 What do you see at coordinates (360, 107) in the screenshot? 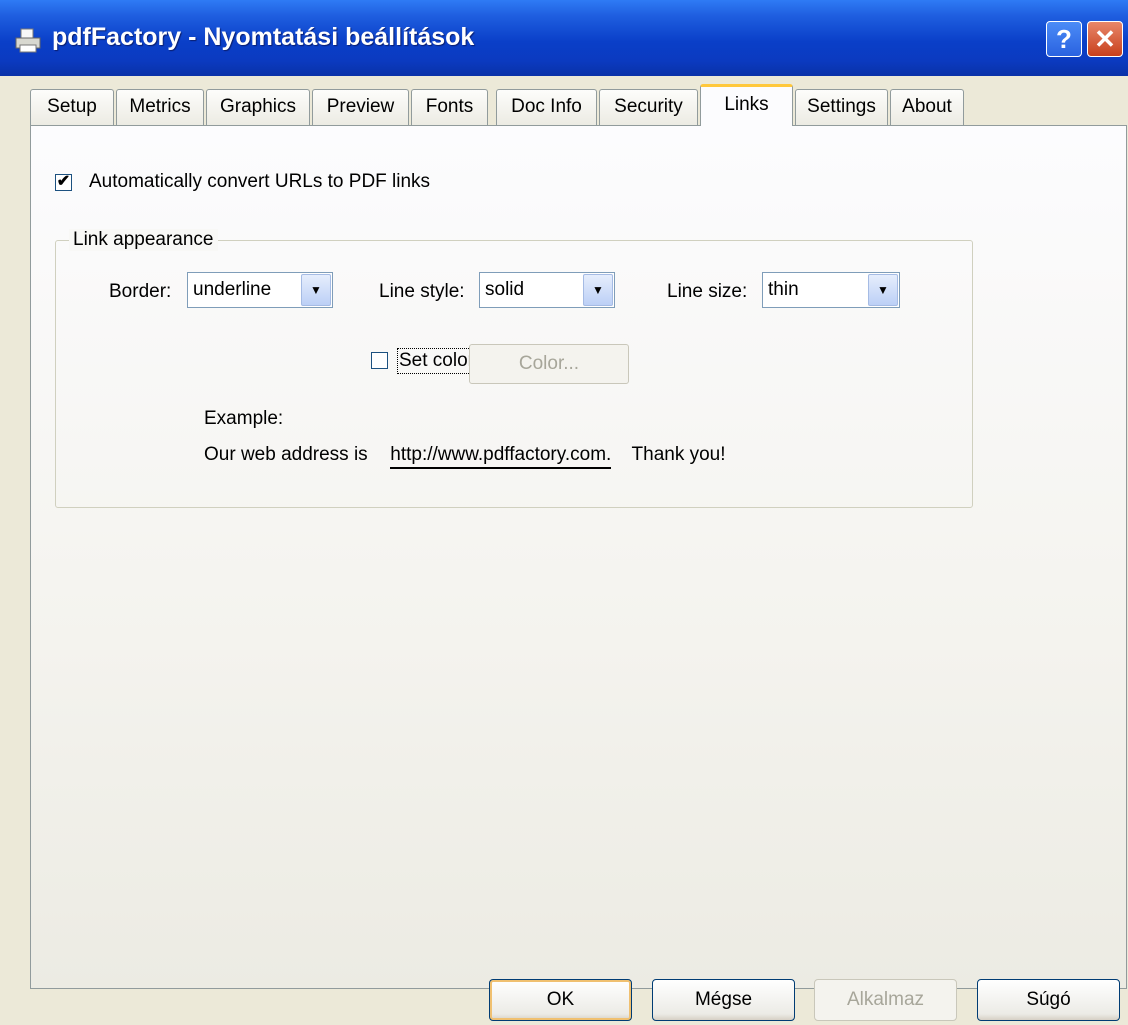
I see `tab-preview: Preview` at bounding box center [360, 107].